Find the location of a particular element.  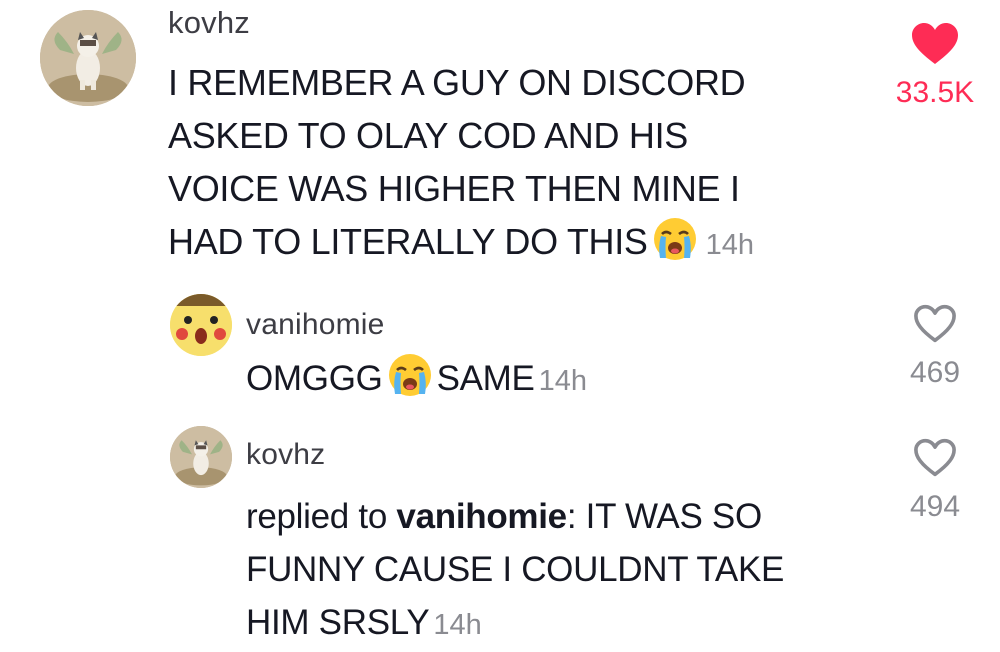

comment-line: VOICE WAS HIGHER THEN MINE I is located at coordinates (454, 188).